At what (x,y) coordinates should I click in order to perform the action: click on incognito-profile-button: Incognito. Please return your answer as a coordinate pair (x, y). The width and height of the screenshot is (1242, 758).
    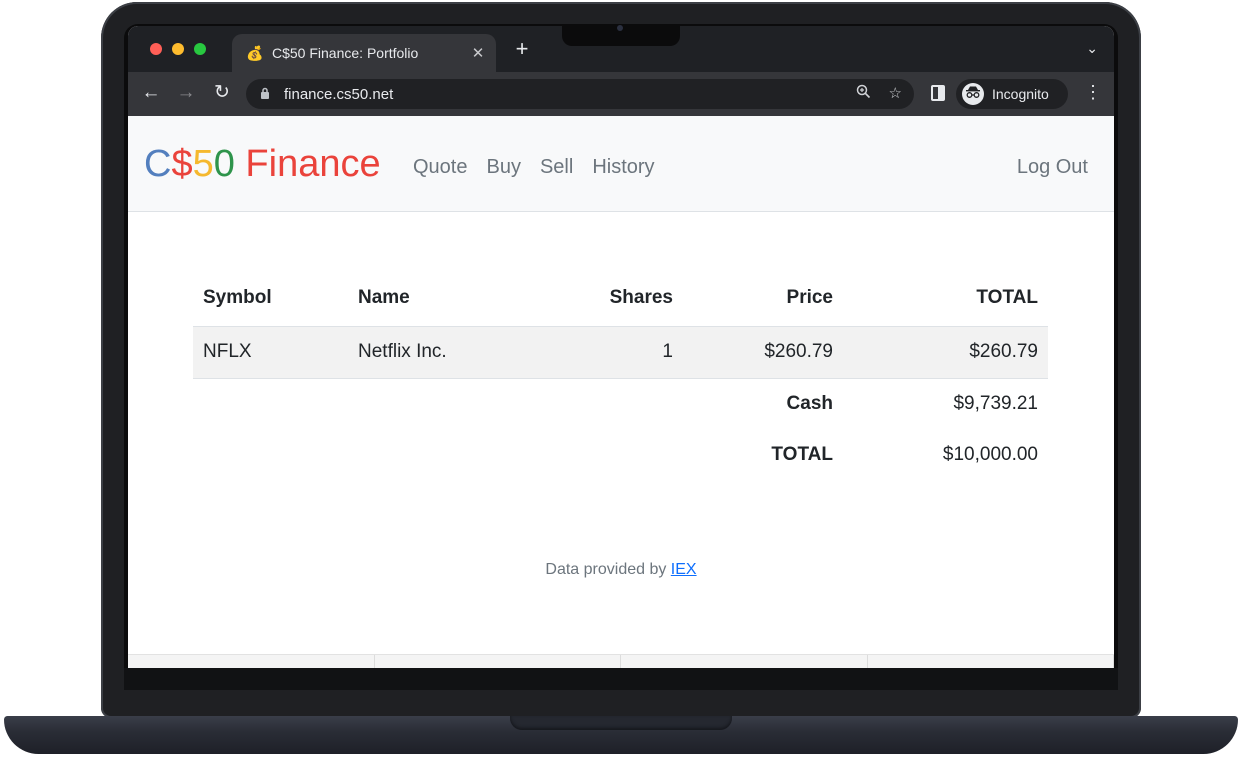
    Looking at the image, I should click on (1012, 94).